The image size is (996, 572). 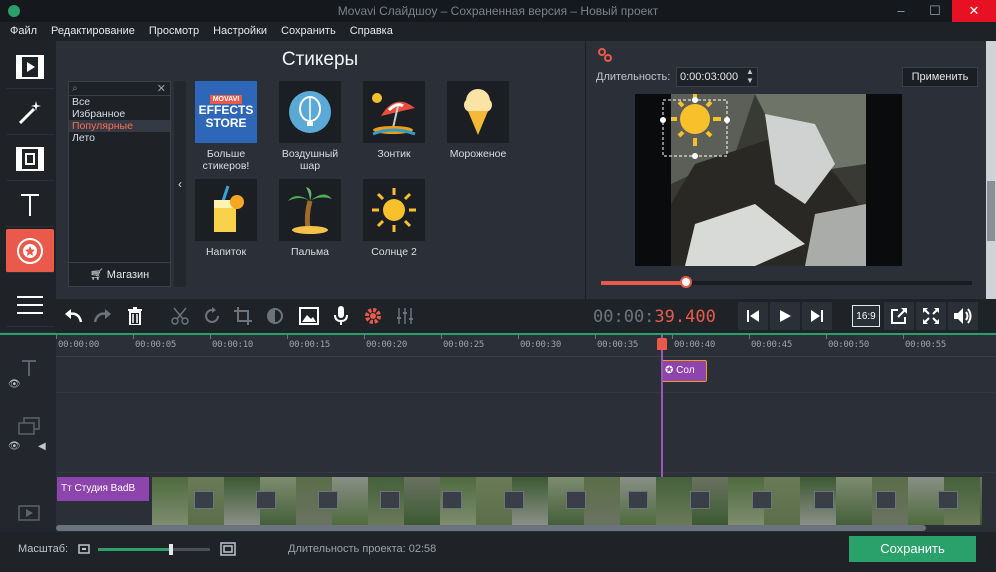 What do you see at coordinates (963, 316) in the screenshot?
I see `volume-button` at bounding box center [963, 316].